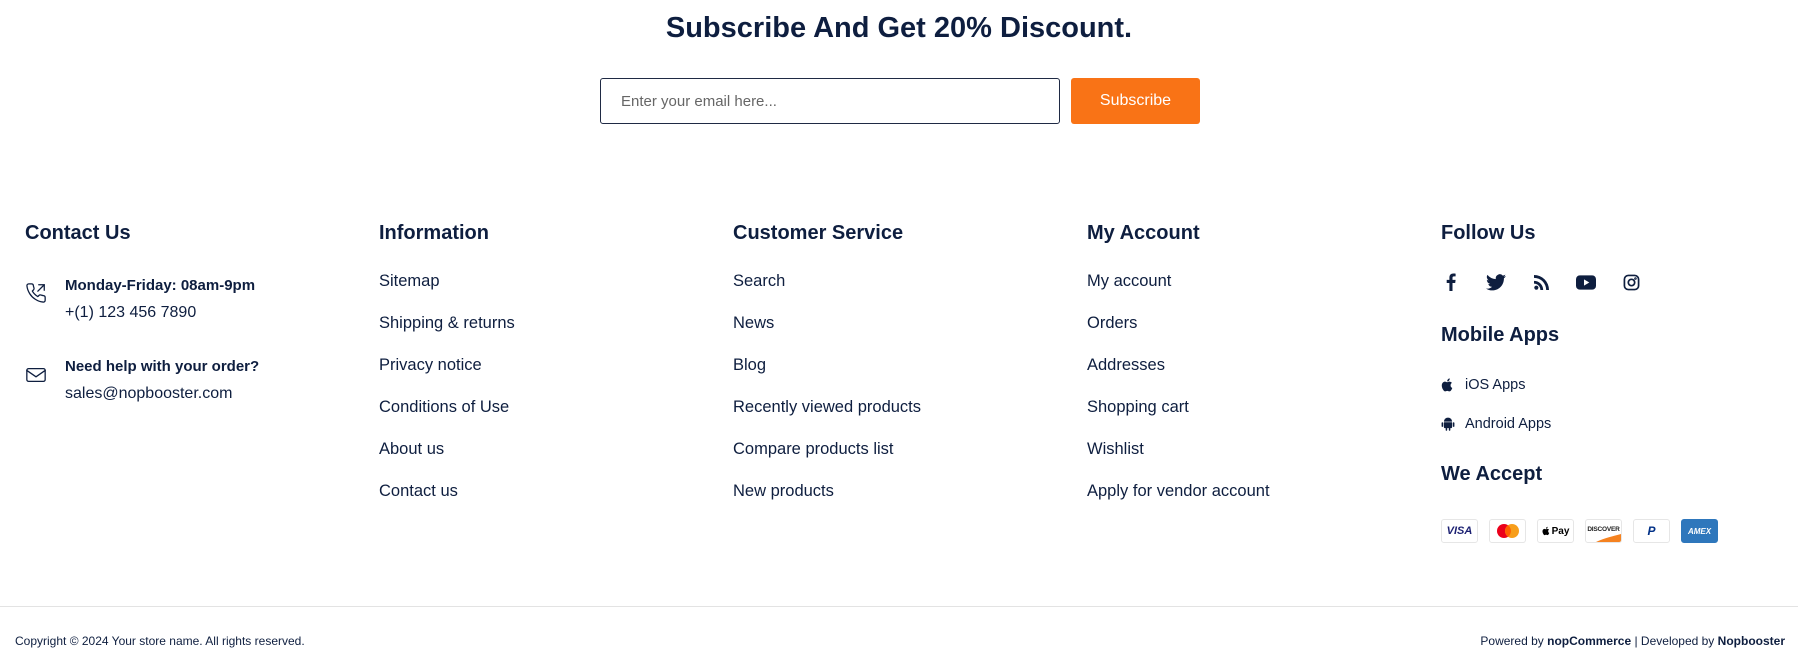 The width and height of the screenshot is (1798, 668). Describe the element at coordinates (1451, 282) in the screenshot. I see `facebook-icon` at that location.